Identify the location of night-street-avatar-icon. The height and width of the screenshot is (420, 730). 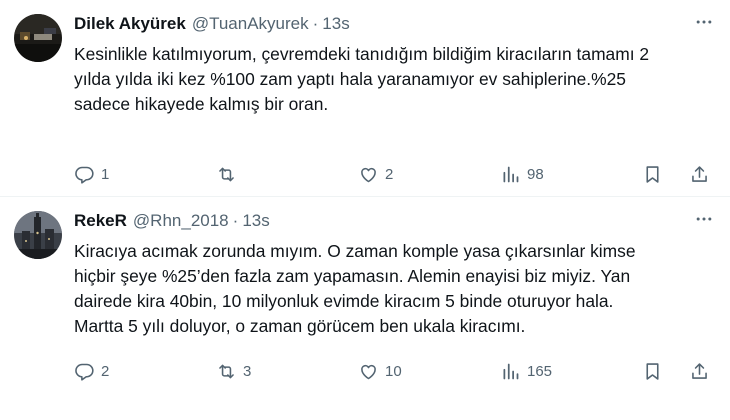
(38, 38).